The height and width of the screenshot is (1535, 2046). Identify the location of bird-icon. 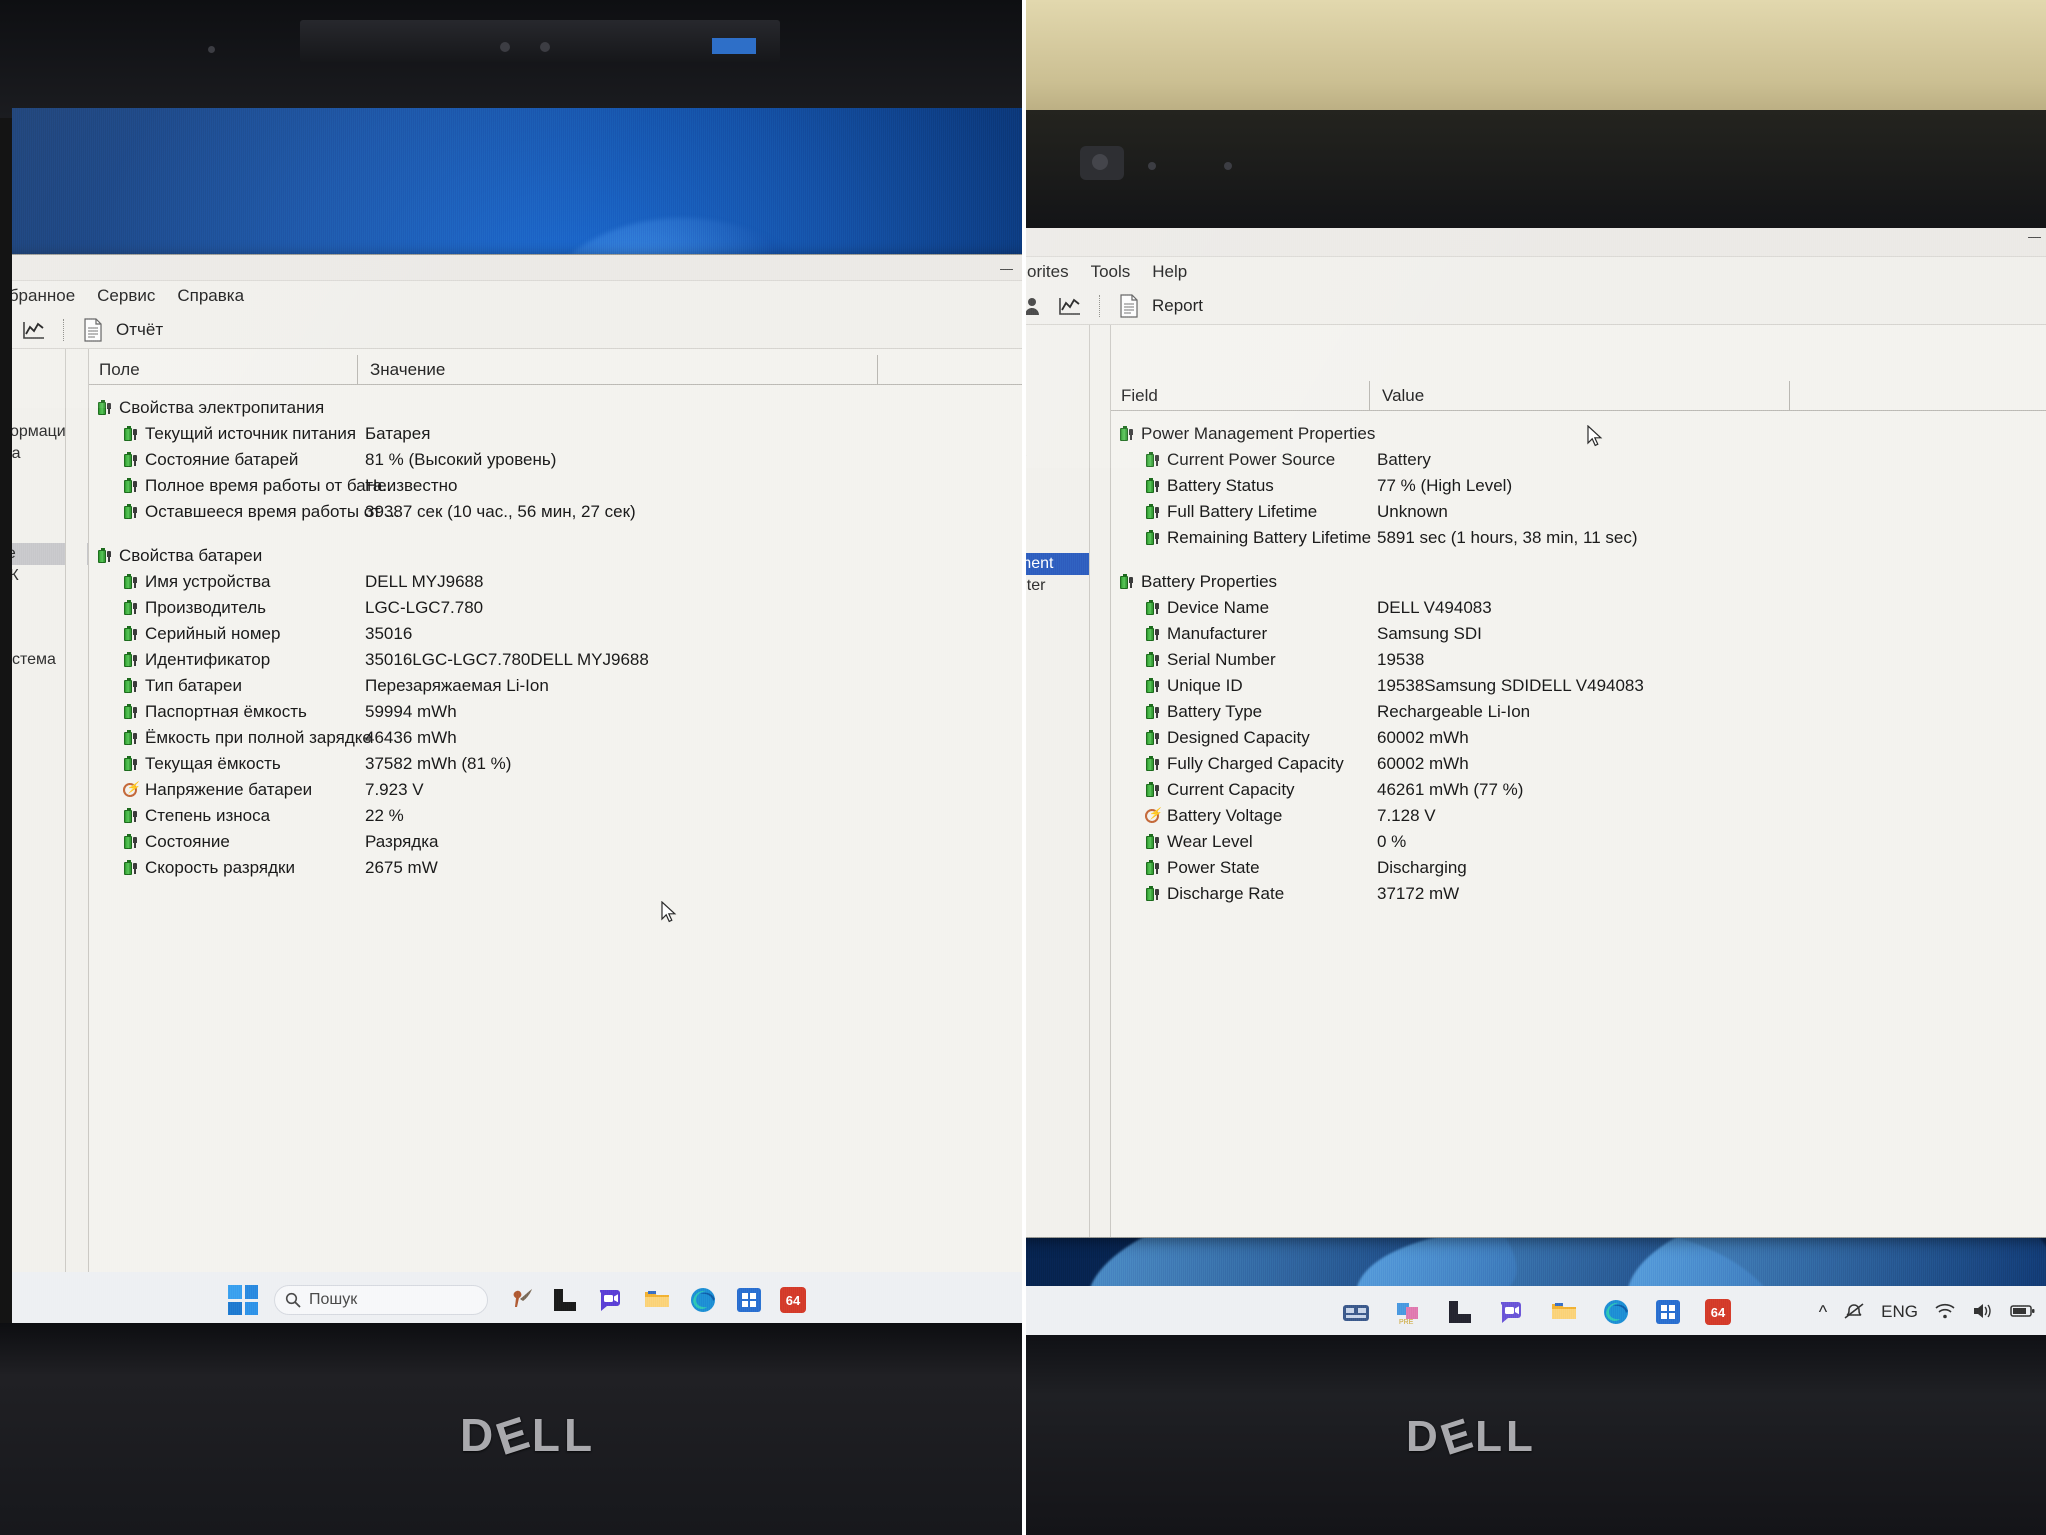
(519, 1300).